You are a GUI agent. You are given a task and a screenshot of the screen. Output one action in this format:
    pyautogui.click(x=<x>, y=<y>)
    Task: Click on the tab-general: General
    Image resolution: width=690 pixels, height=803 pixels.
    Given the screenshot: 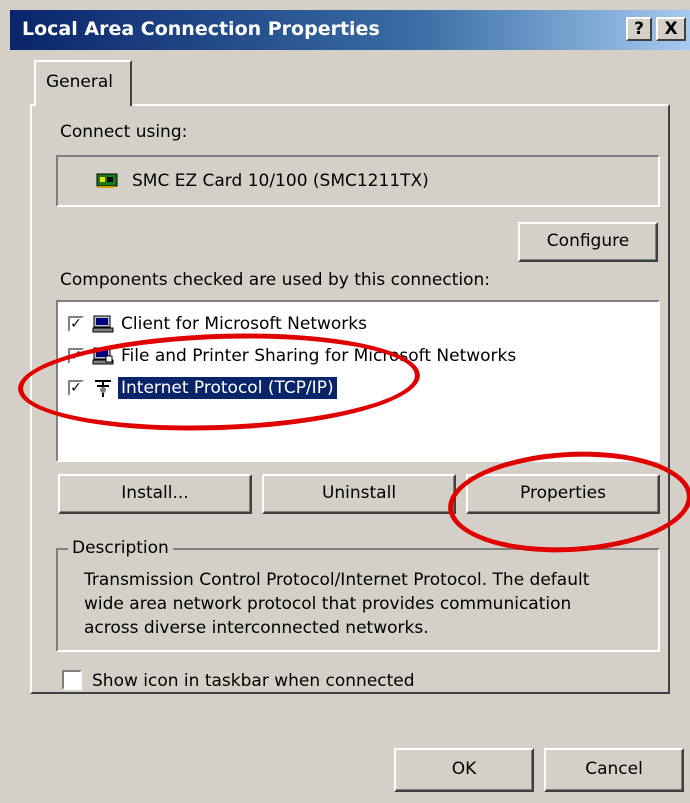 What is the action you would take?
    pyautogui.click(x=83, y=83)
    